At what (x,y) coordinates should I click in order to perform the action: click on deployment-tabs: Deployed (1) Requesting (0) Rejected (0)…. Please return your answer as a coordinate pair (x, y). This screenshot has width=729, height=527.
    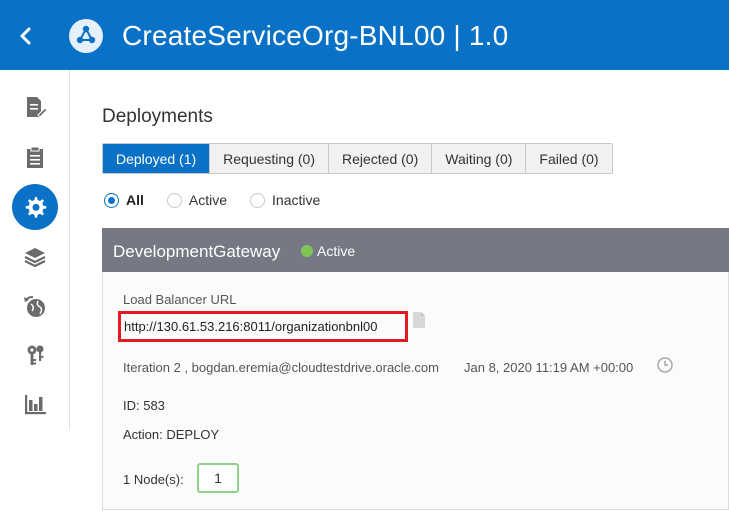
    Looking at the image, I should click on (357, 158).